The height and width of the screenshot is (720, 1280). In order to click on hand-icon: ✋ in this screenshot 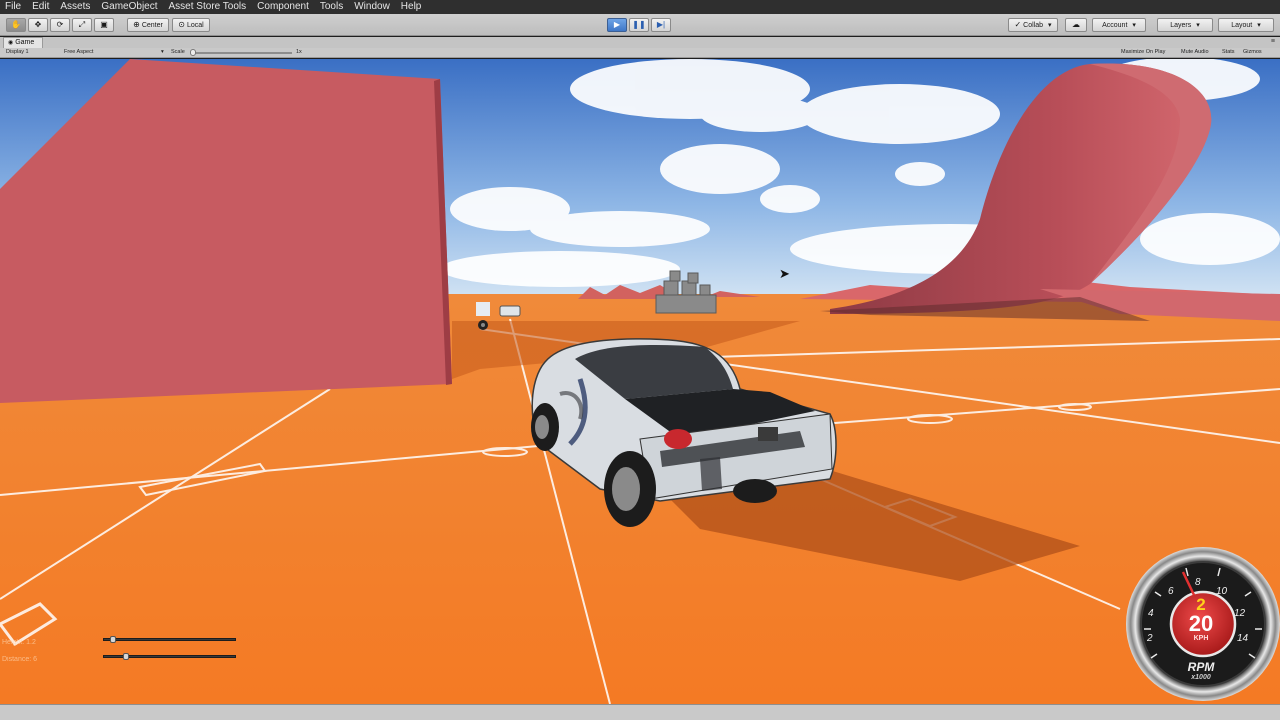, I will do `click(16, 24)`.